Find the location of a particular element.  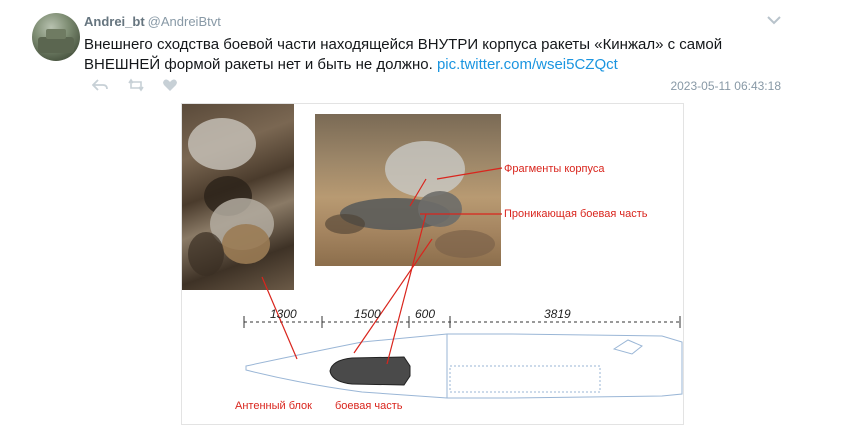

label-warhead: боевая часть is located at coordinates (369, 406).